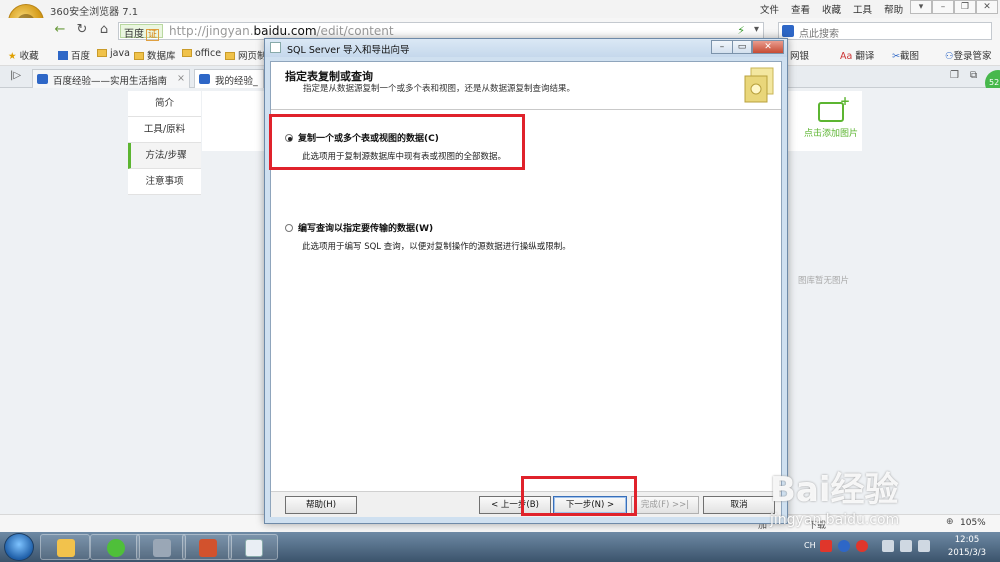 The image size is (1000, 562). I want to click on dialog-maximize-button: ▭, so click(742, 47).